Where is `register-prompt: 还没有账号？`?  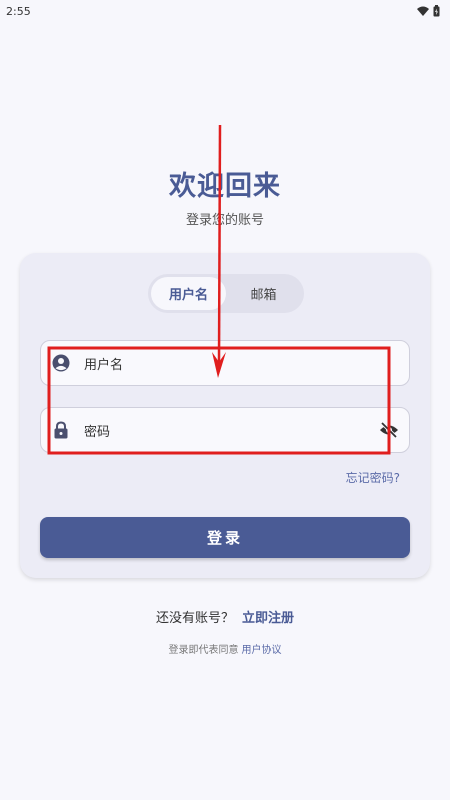
register-prompt: 还没有账号？ is located at coordinates (194, 618).